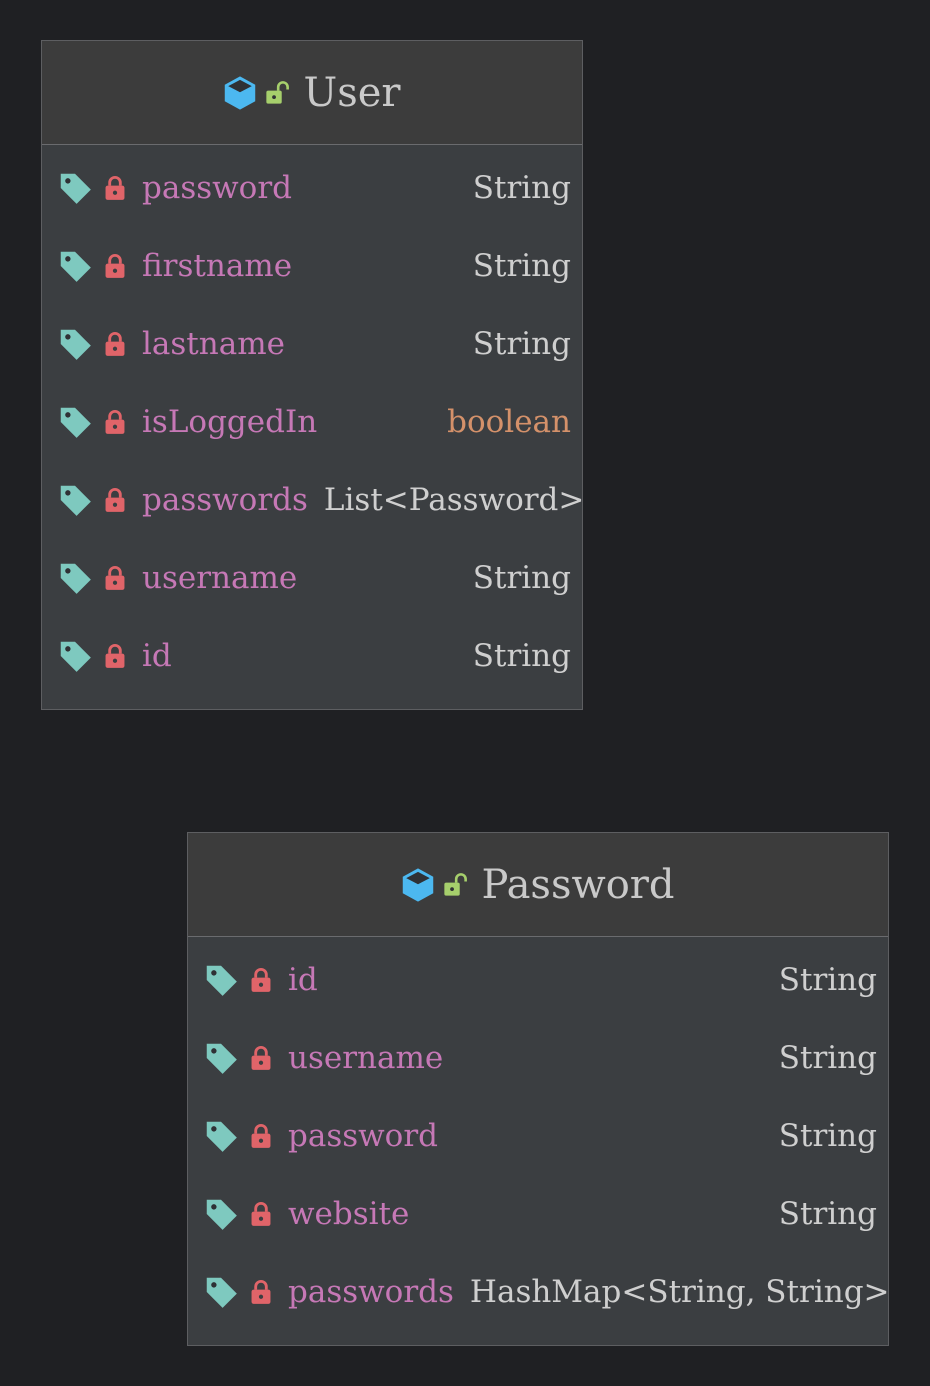 Image resolution: width=930 pixels, height=1386 pixels. Describe the element at coordinates (312, 266) in the screenshot. I see `field-row: firstname String` at that location.